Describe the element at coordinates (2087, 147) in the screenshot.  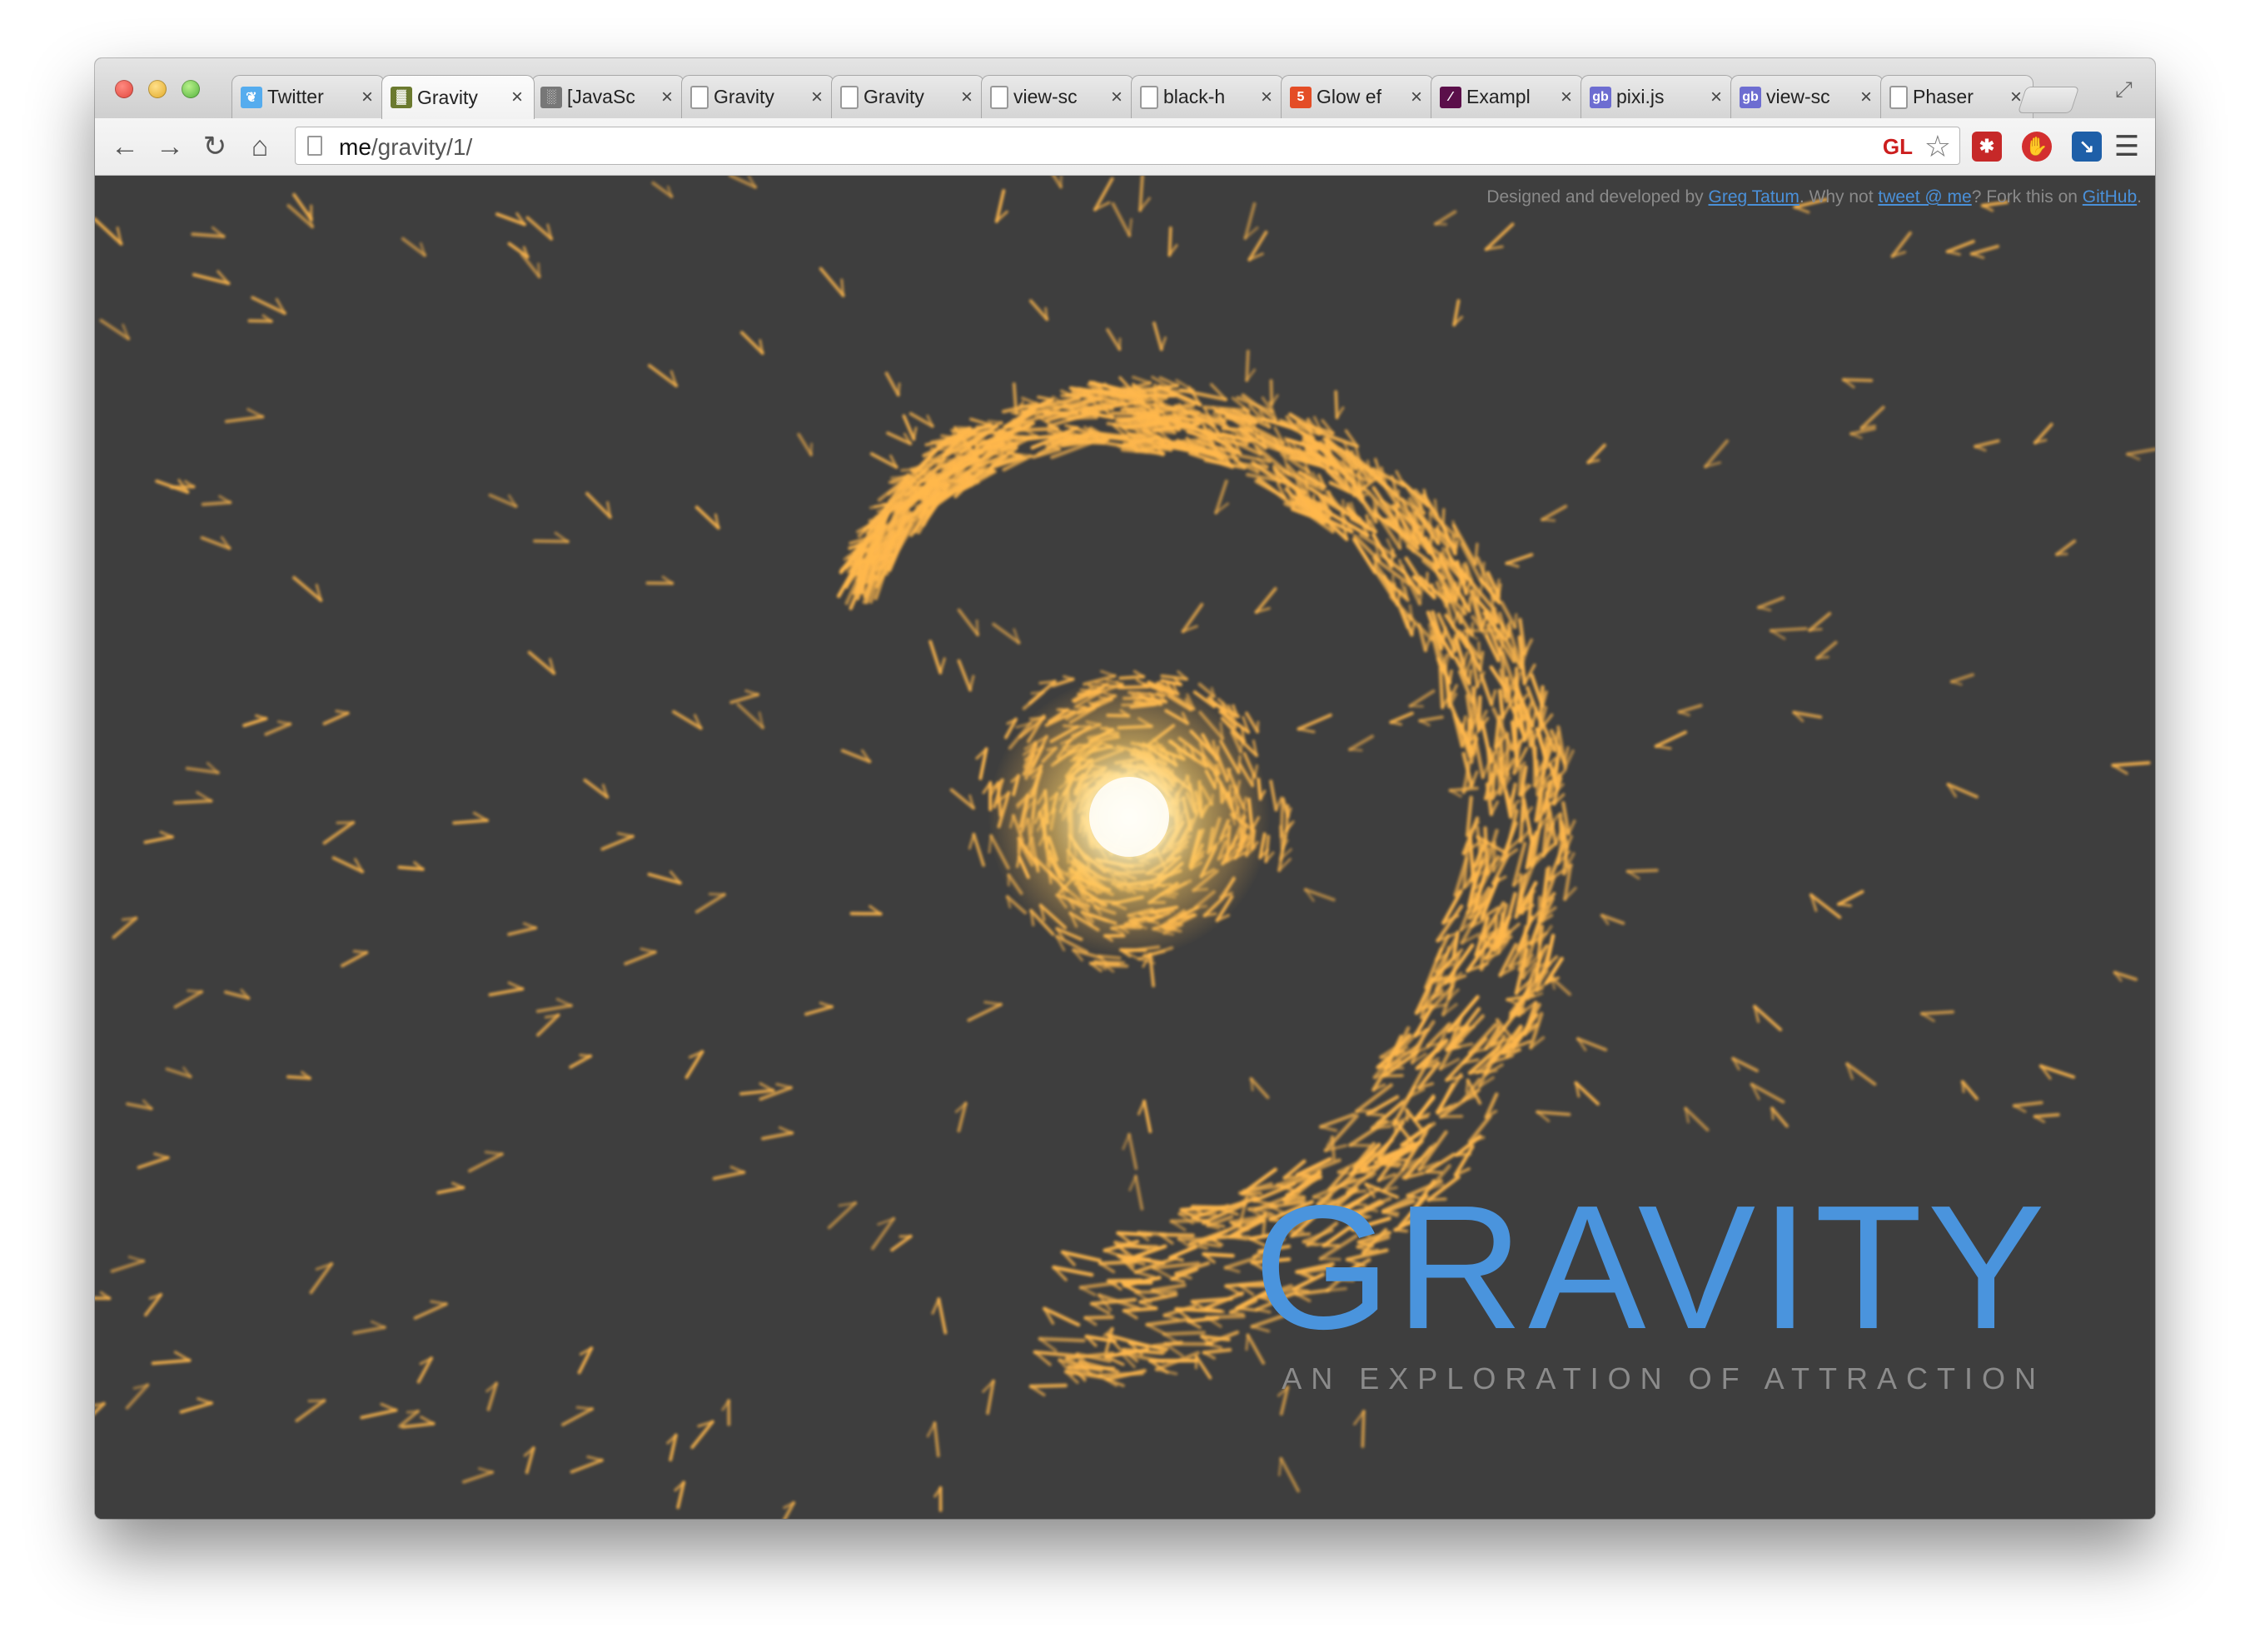
I see `extension-arrow-icon: ↘` at that location.